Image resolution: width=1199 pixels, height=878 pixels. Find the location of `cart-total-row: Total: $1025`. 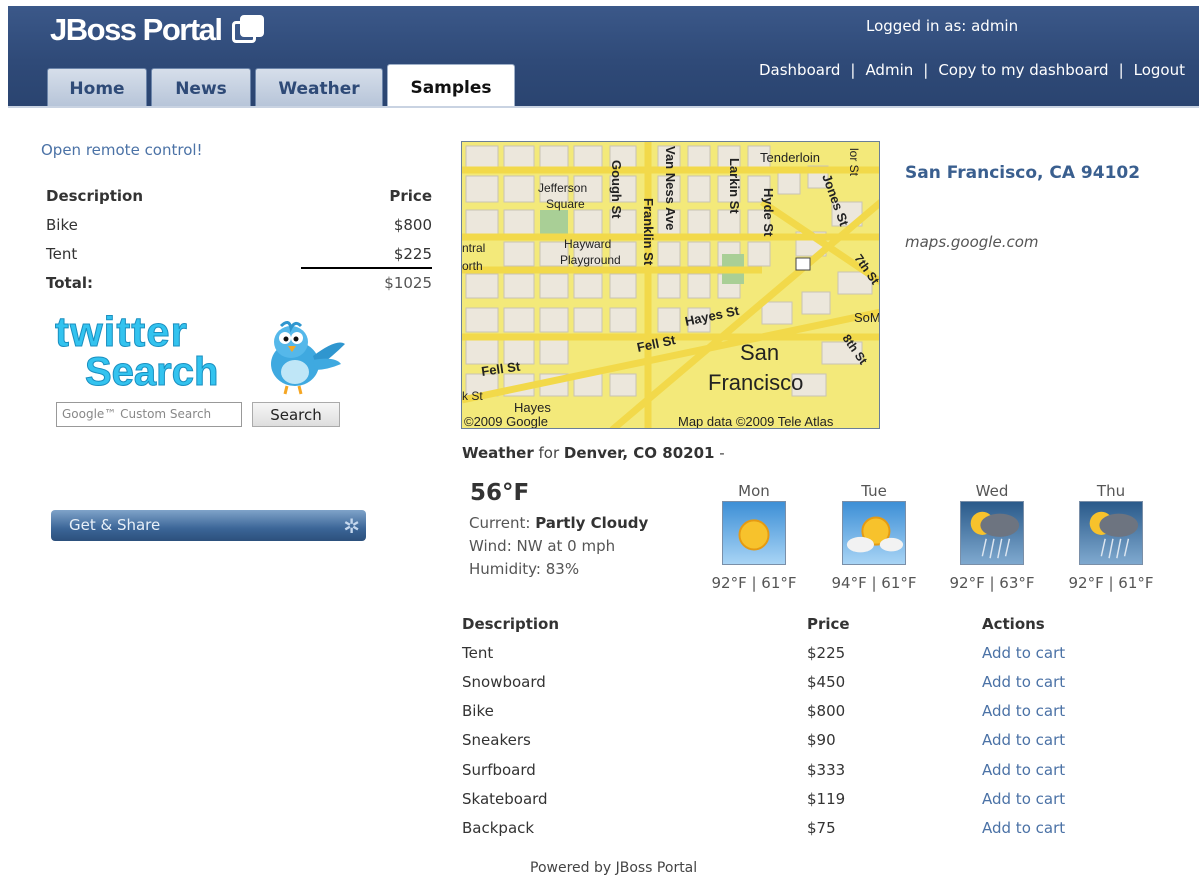

cart-total-row: Total: $1025 is located at coordinates (239, 282).